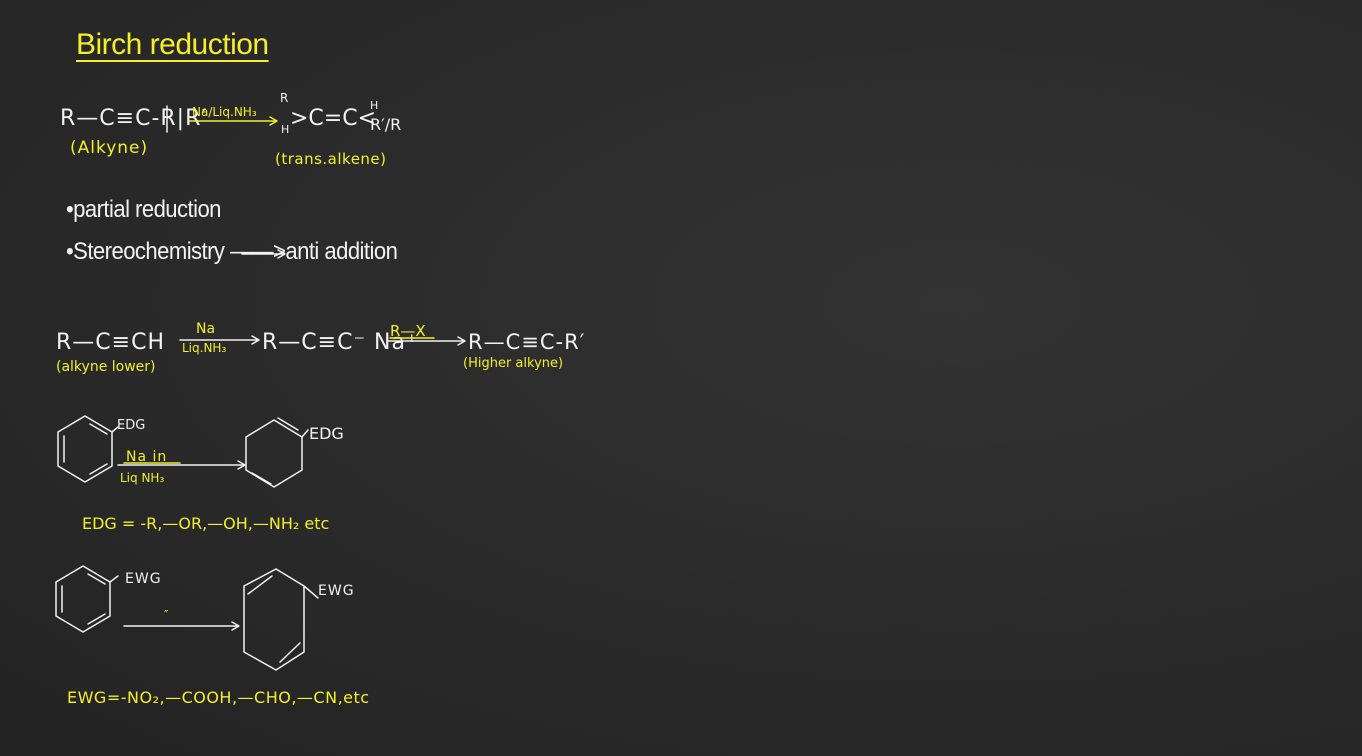 This screenshot has width=1362, height=756. I want to click on ewg-arrow, so click(181, 626).